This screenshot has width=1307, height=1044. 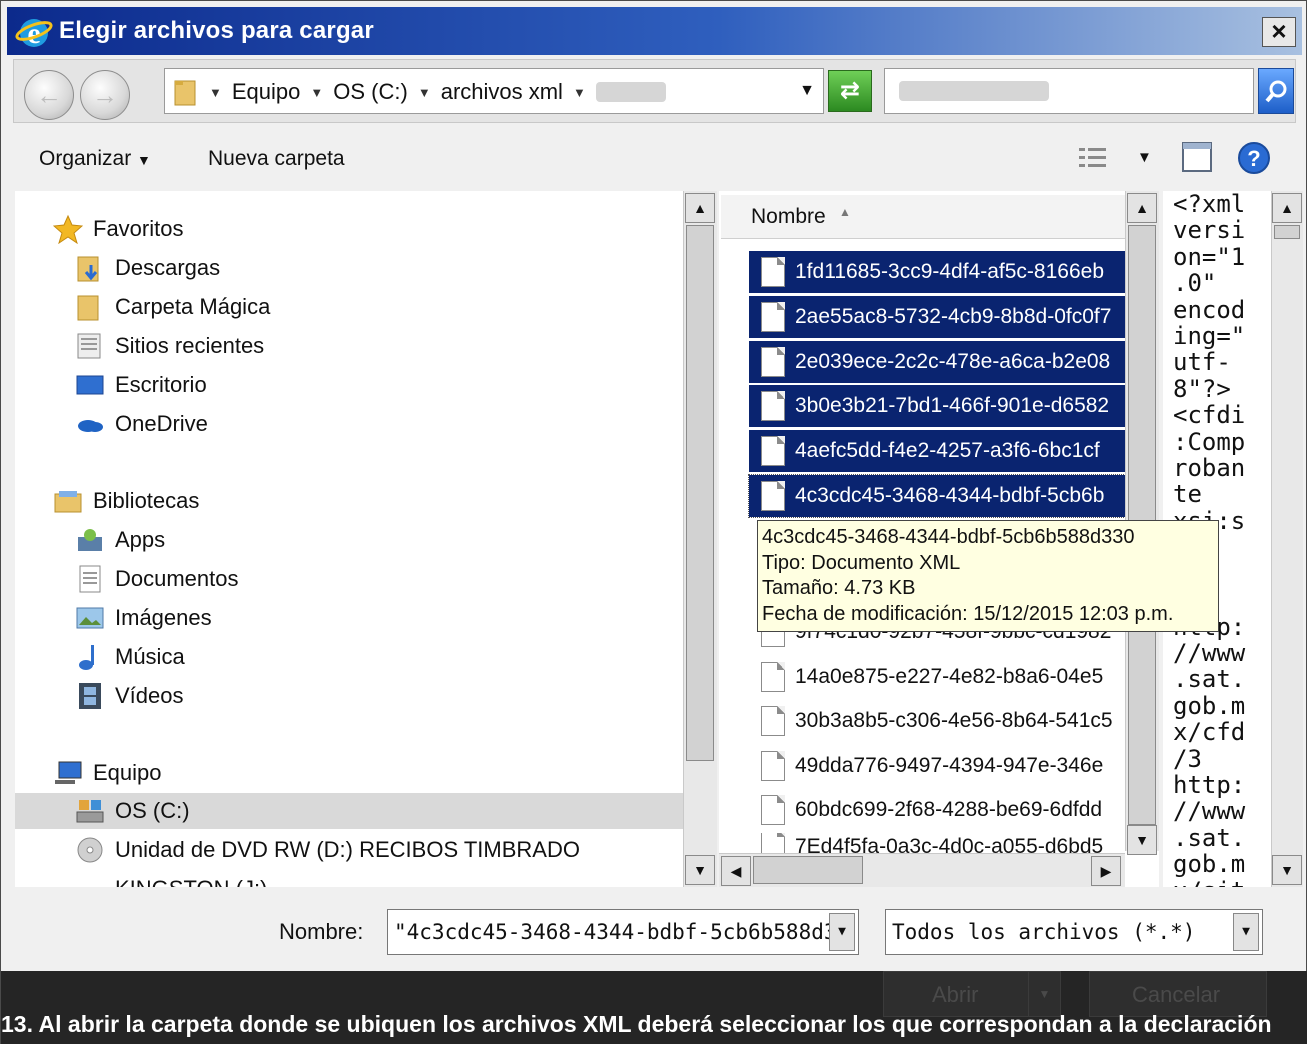 I want to click on documents-icon, so click(x=90, y=579).